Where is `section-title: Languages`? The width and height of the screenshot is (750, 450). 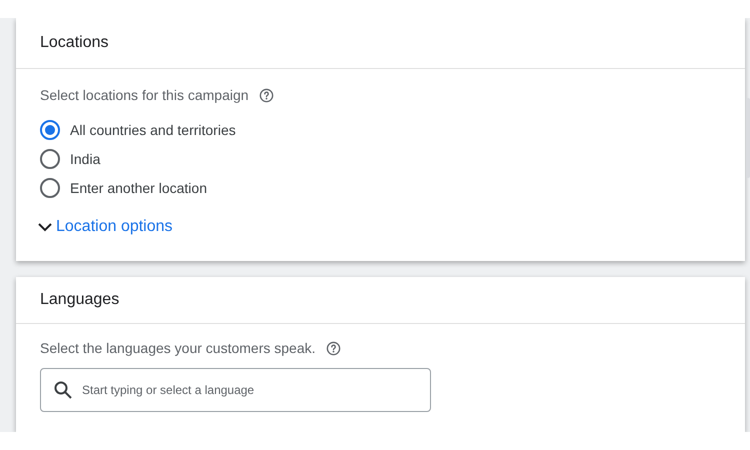 section-title: Languages is located at coordinates (80, 300).